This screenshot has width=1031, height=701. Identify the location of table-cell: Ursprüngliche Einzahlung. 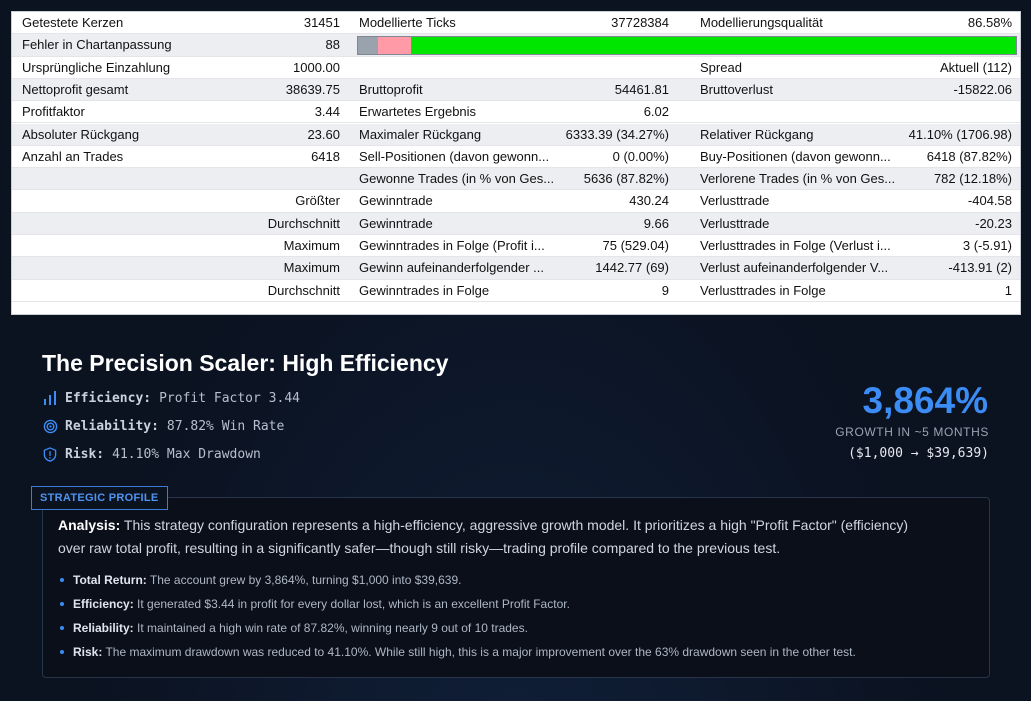
(96, 67).